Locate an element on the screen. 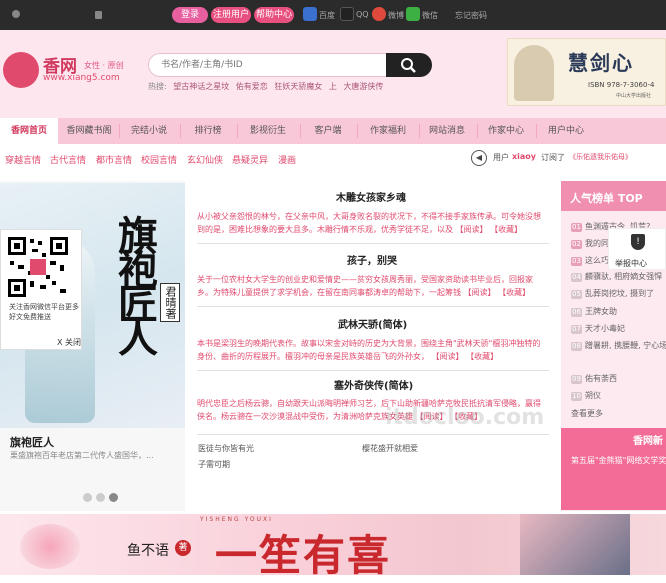 The height and width of the screenshot is (583, 666). ad-isbn: ISBN 978-7-3060-4 is located at coordinates (621, 85).